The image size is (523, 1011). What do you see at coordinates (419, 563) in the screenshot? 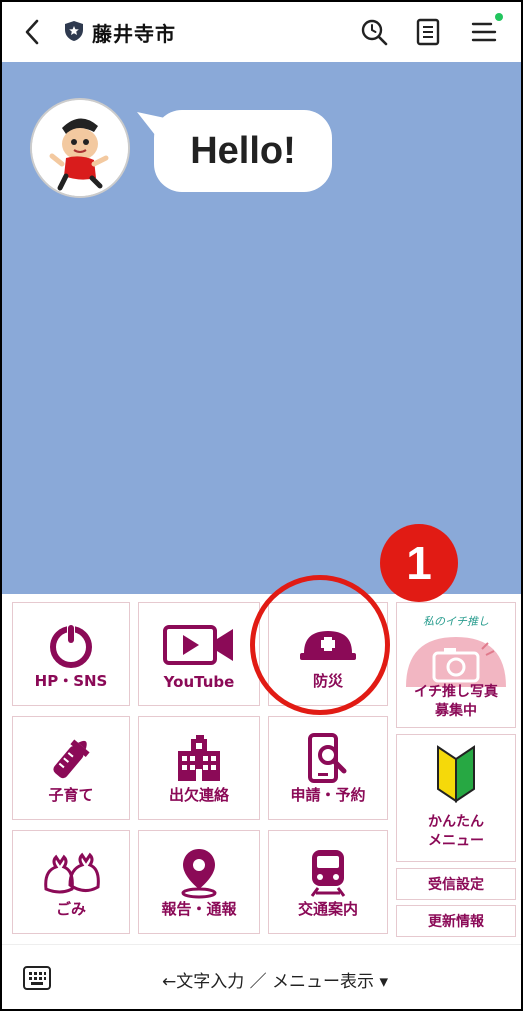
I see `step-number-badge: 1` at bounding box center [419, 563].